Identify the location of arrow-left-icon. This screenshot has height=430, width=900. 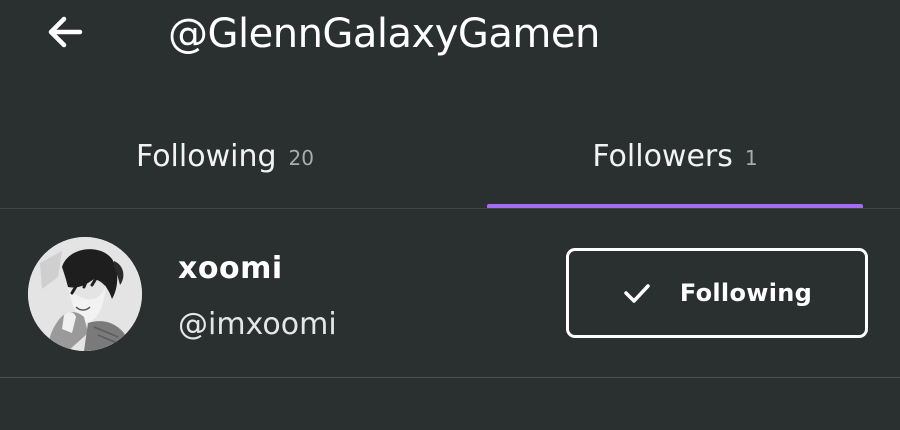
(66, 34).